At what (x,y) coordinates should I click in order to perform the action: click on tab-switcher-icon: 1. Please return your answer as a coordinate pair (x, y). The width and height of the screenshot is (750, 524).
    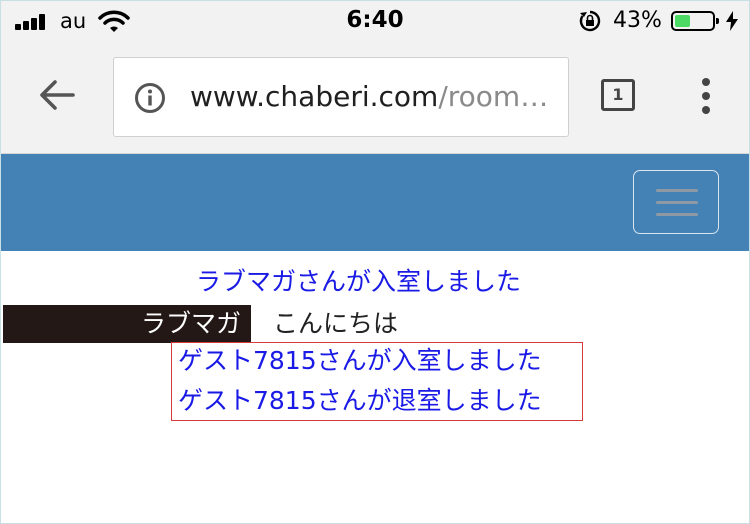
    Looking at the image, I should click on (618, 95).